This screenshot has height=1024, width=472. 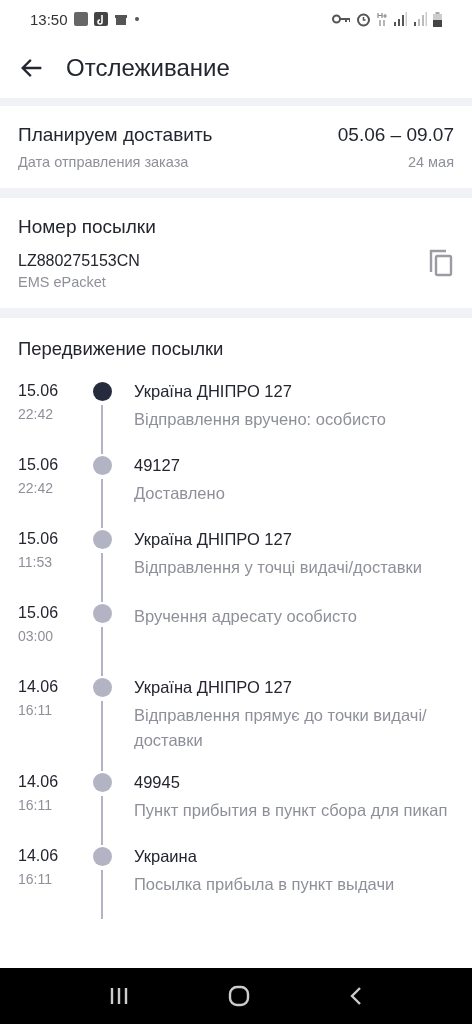 I want to click on music-icon, so click(x=100, y=19).